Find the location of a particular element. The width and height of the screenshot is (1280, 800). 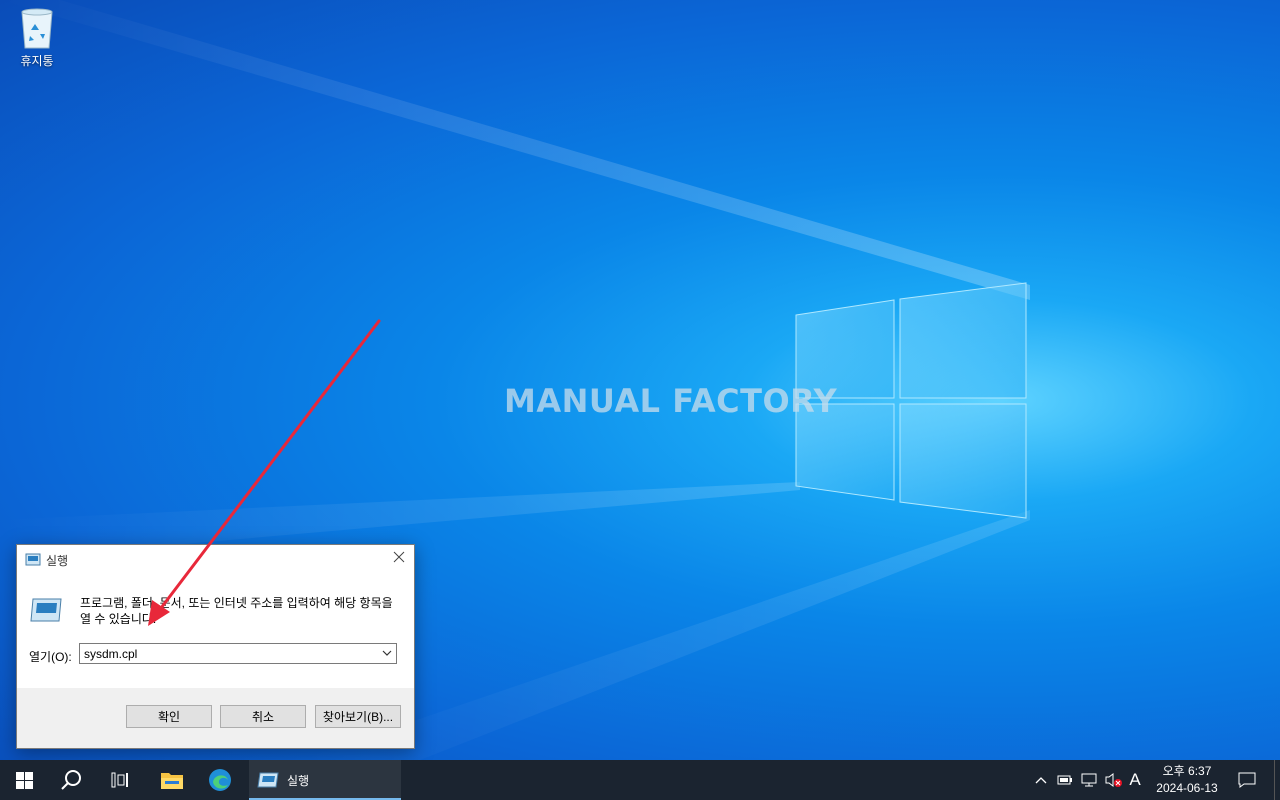

search-button is located at coordinates (72, 780).